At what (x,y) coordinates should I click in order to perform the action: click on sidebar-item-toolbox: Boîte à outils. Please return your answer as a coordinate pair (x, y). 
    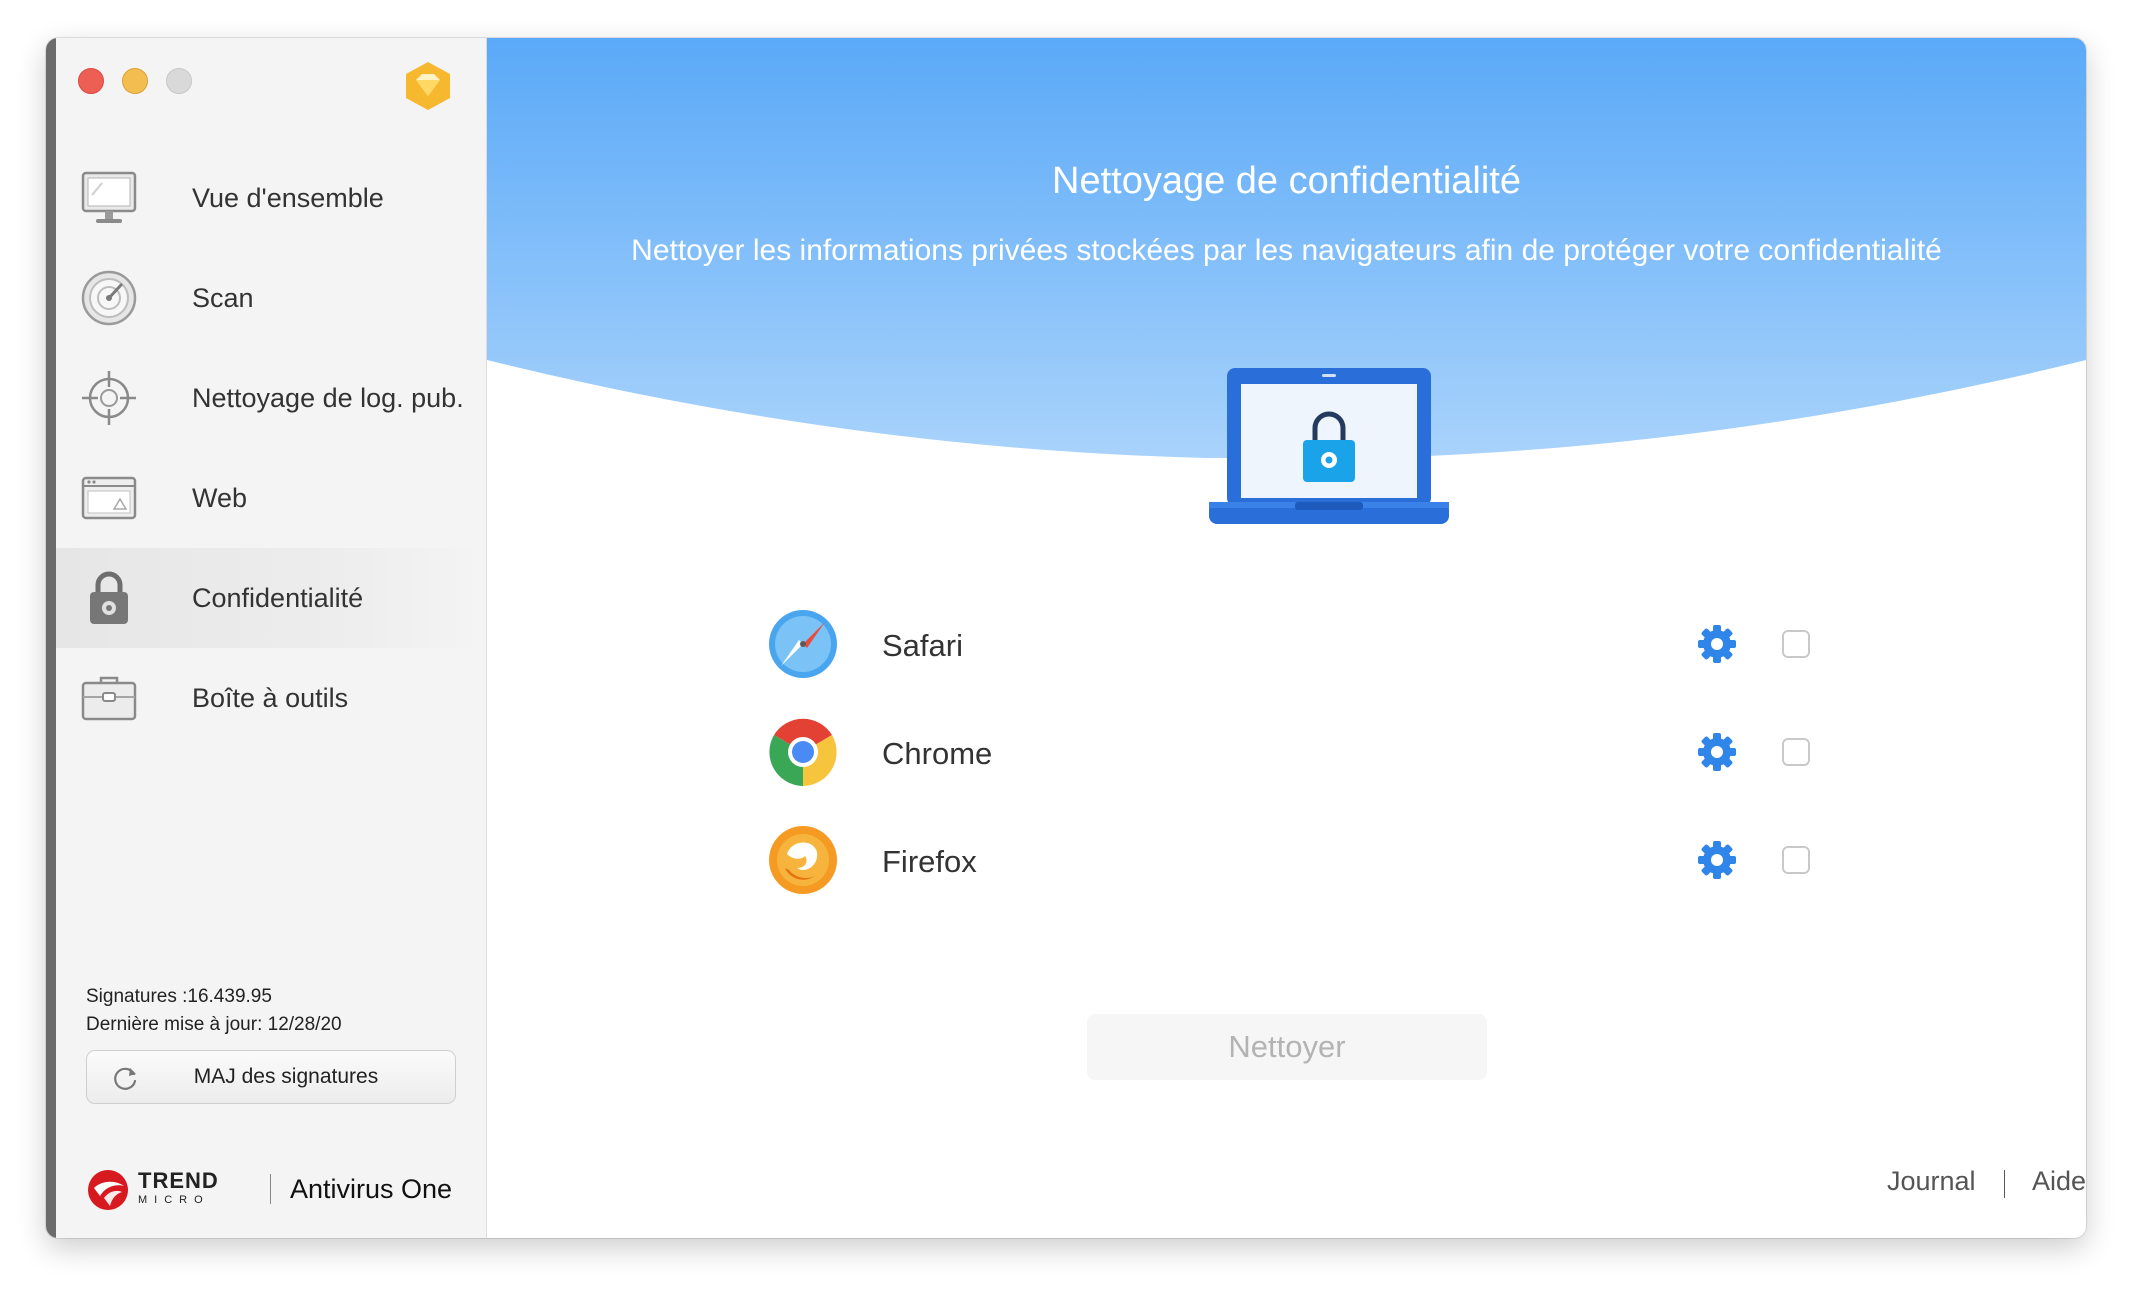
    Looking at the image, I should click on (271, 698).